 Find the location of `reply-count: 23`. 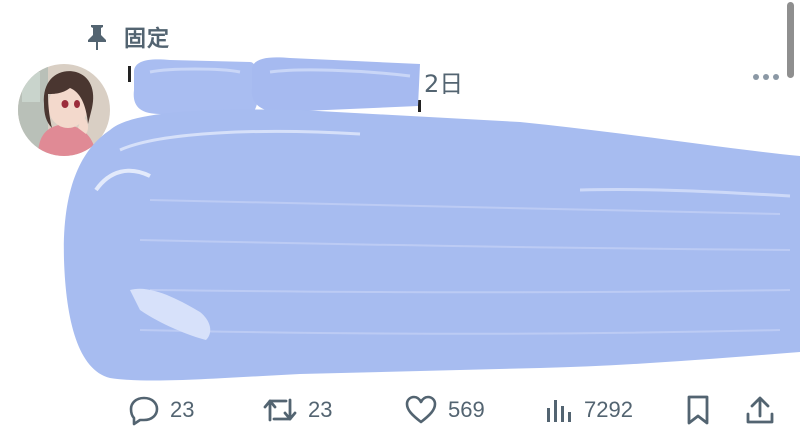

reply-count: 23 is located at coordinates (182, 409).